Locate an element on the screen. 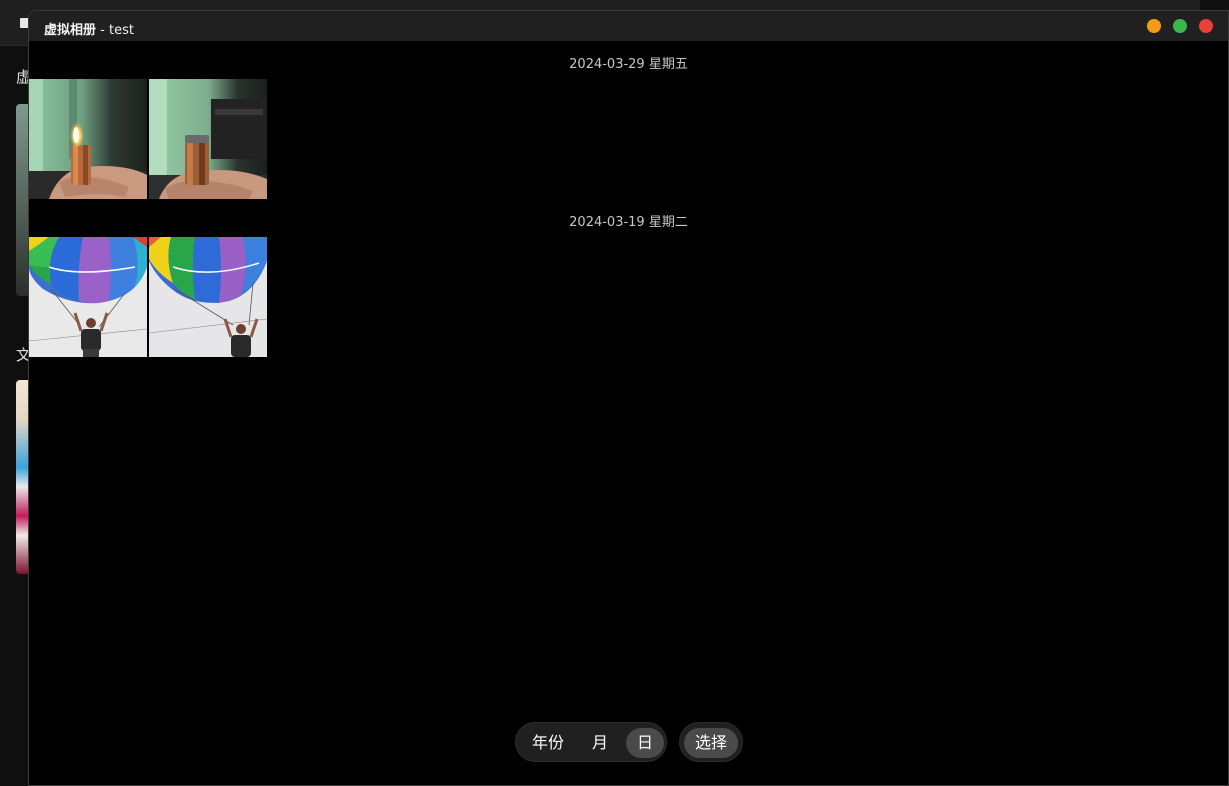 This screenshot has width=1229, height=786. lighter-unlit-image is located at coordinates (208, 139).